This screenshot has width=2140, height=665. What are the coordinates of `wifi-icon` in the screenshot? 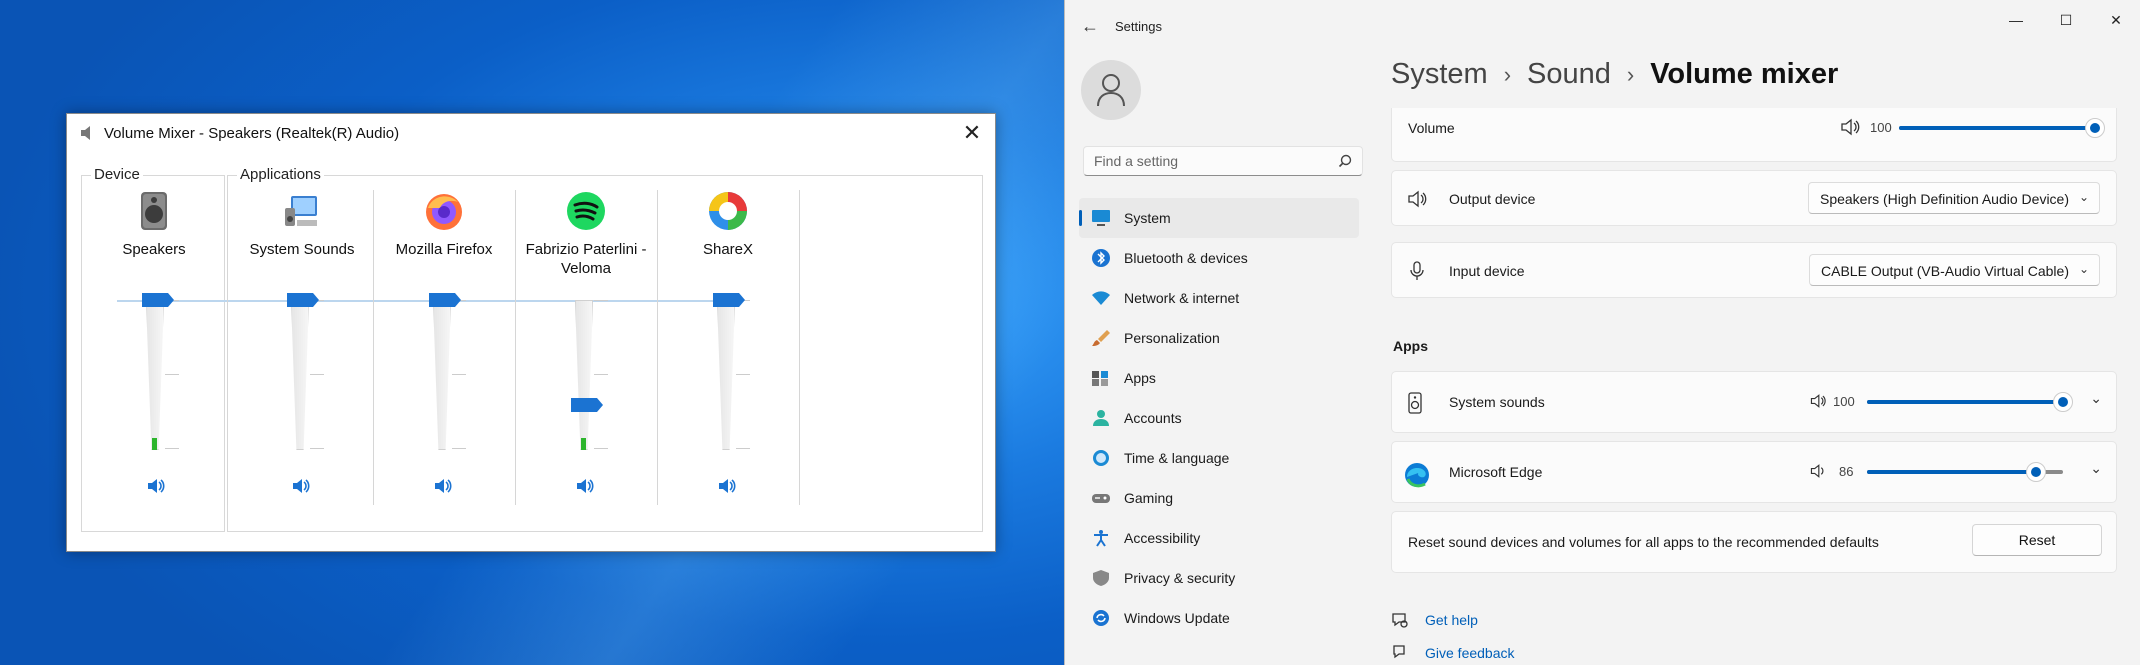 It's located at (1101, 298).